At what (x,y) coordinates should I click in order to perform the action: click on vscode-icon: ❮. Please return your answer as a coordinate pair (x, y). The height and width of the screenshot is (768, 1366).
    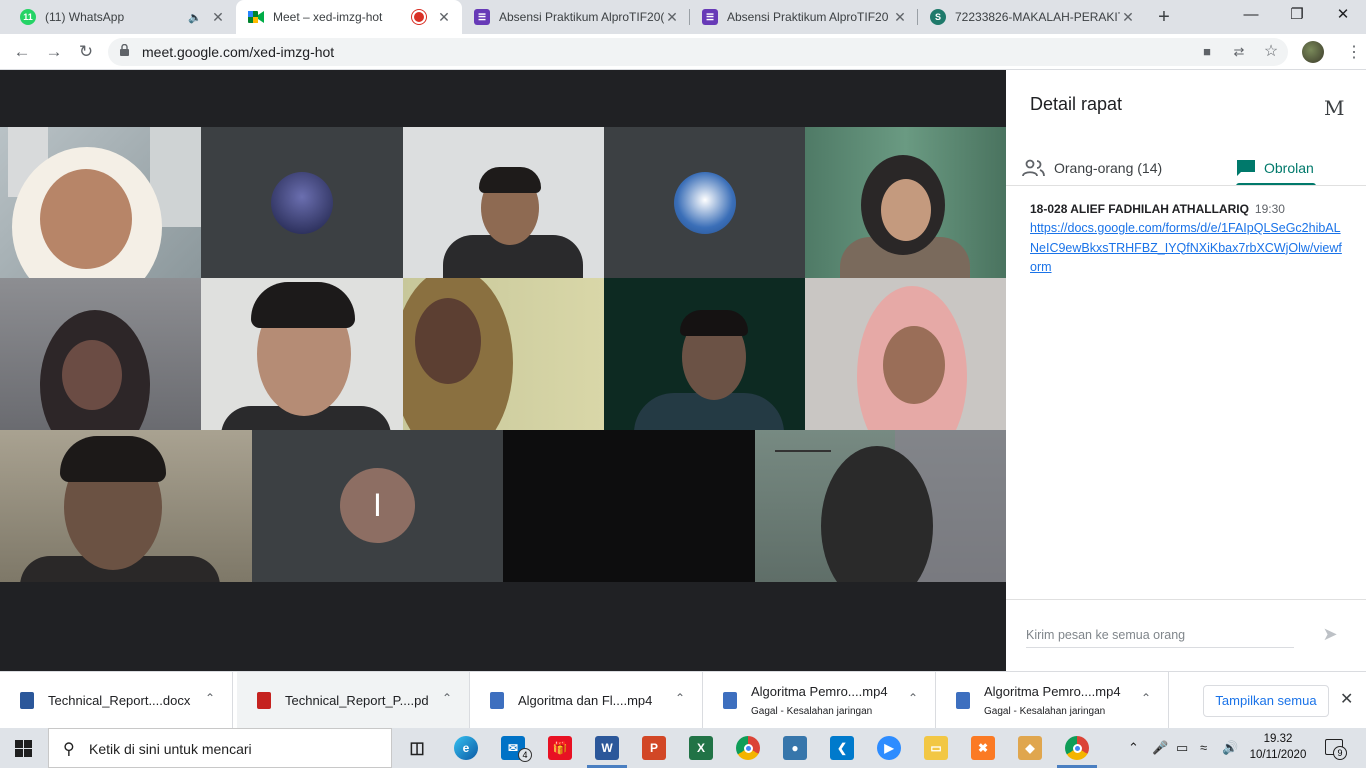
    Looking at the image, I should click on (842, 748).